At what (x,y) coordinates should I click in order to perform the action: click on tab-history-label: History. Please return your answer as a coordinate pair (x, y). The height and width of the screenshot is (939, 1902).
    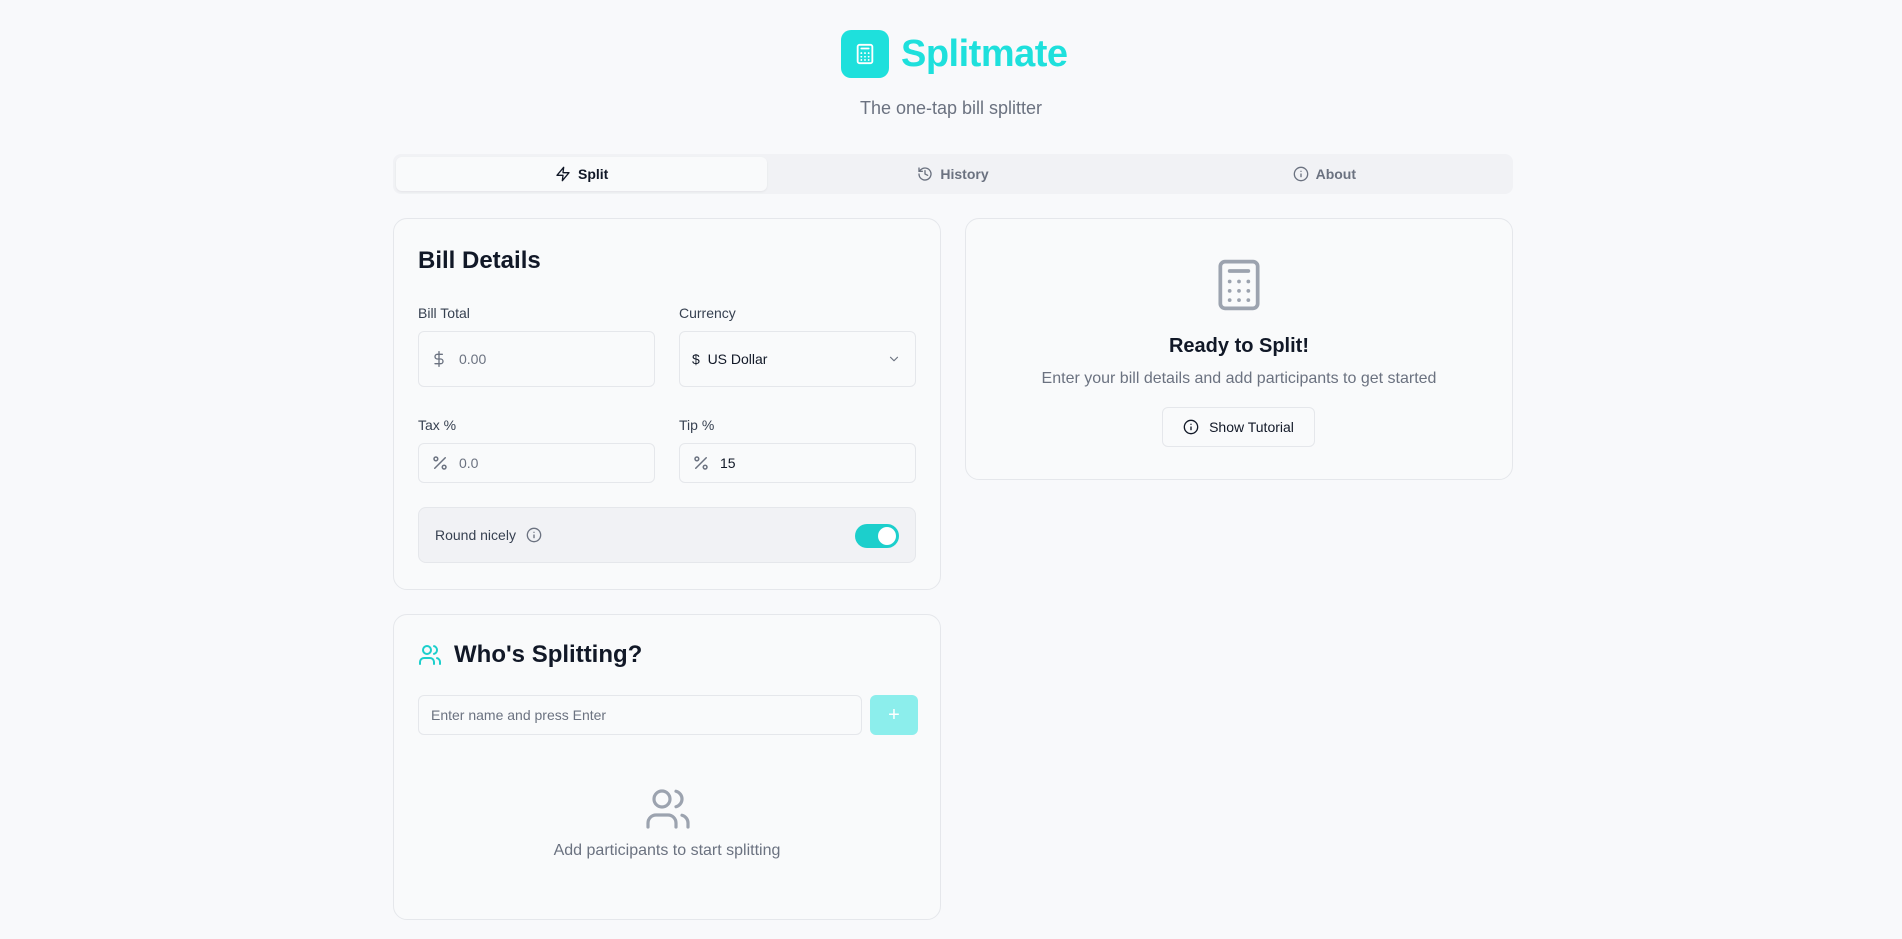
    Looking at the image, I should click on (964, 174).